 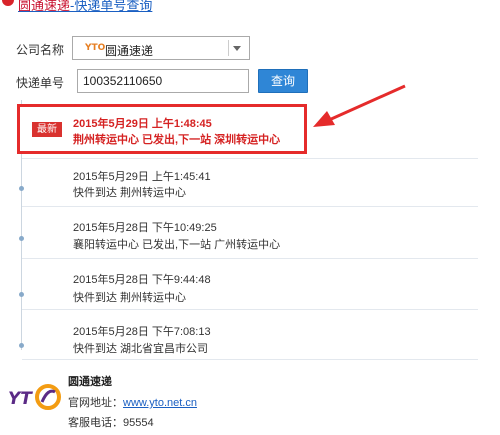 I want to click on page-title-link: 圆通速递-快递单号查询, so click(x=85, y=7).